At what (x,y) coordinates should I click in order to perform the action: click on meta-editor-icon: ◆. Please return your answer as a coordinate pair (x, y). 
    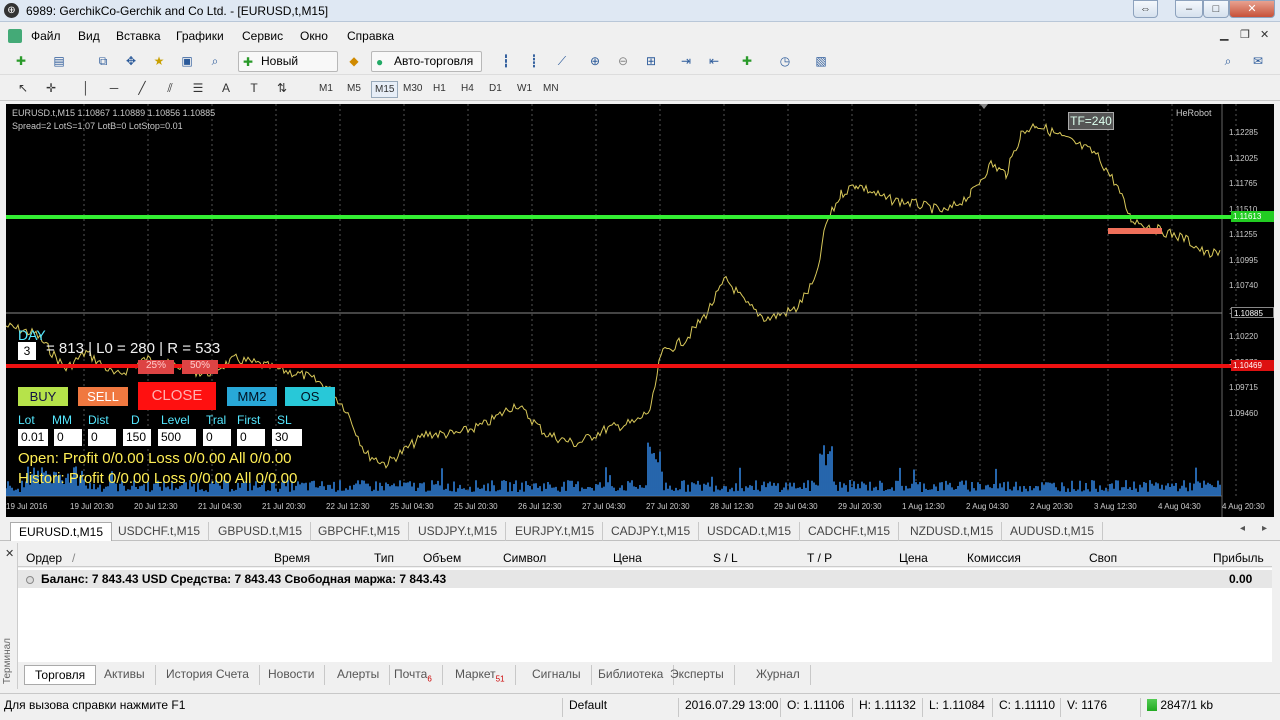
    Looking at the image, I should click on (354, 61).